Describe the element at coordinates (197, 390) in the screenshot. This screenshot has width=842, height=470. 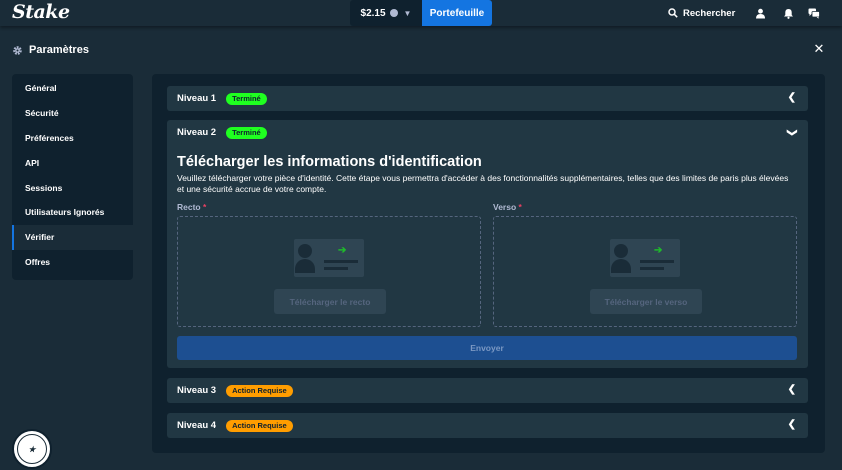
I see `level-title: Niveau 3` at that location.